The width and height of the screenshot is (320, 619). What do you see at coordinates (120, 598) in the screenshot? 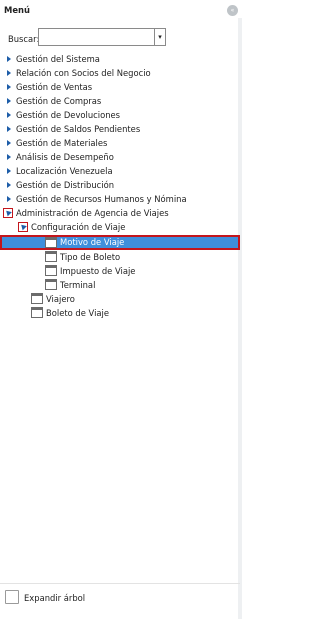
I see `menu-footer: Expandir árbol` at bounding box center [120, 598].